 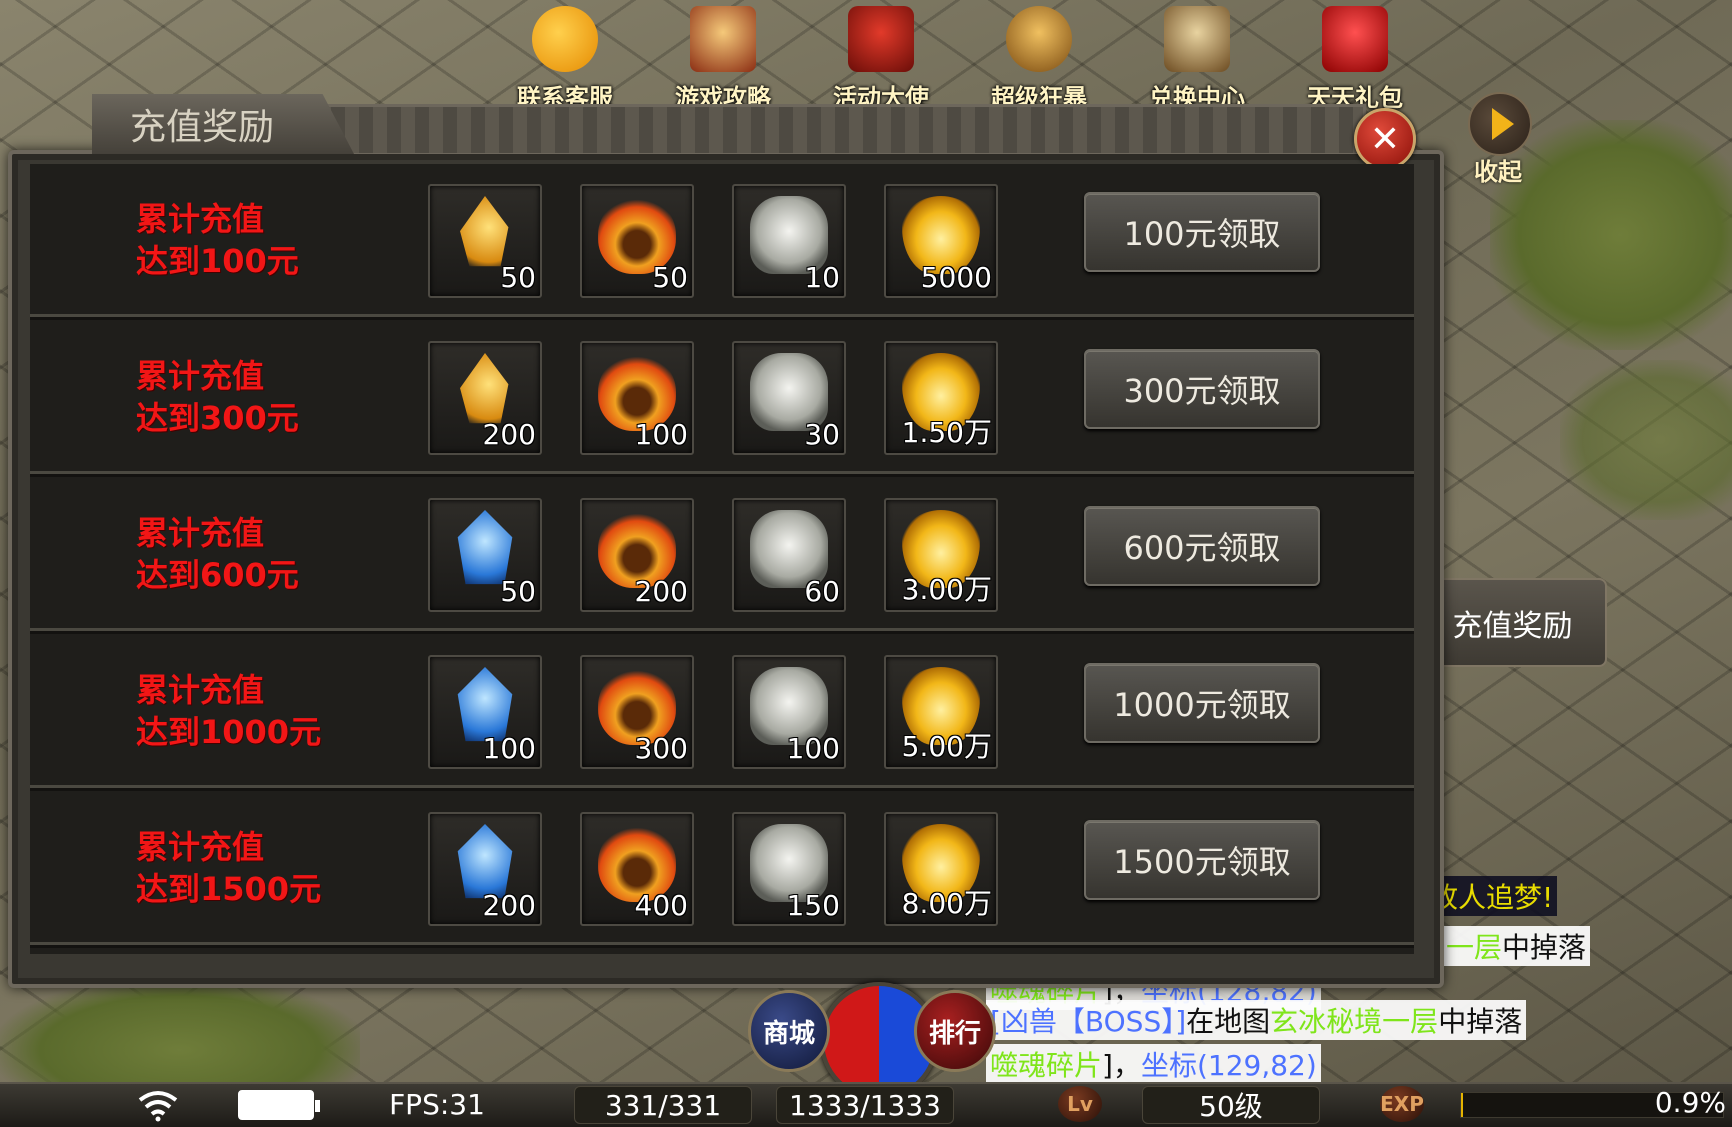 What do you see at coordinates (789, 555) in the screenshot?
I see `reward-item-slot: 60` at bounding box center [789, 555].